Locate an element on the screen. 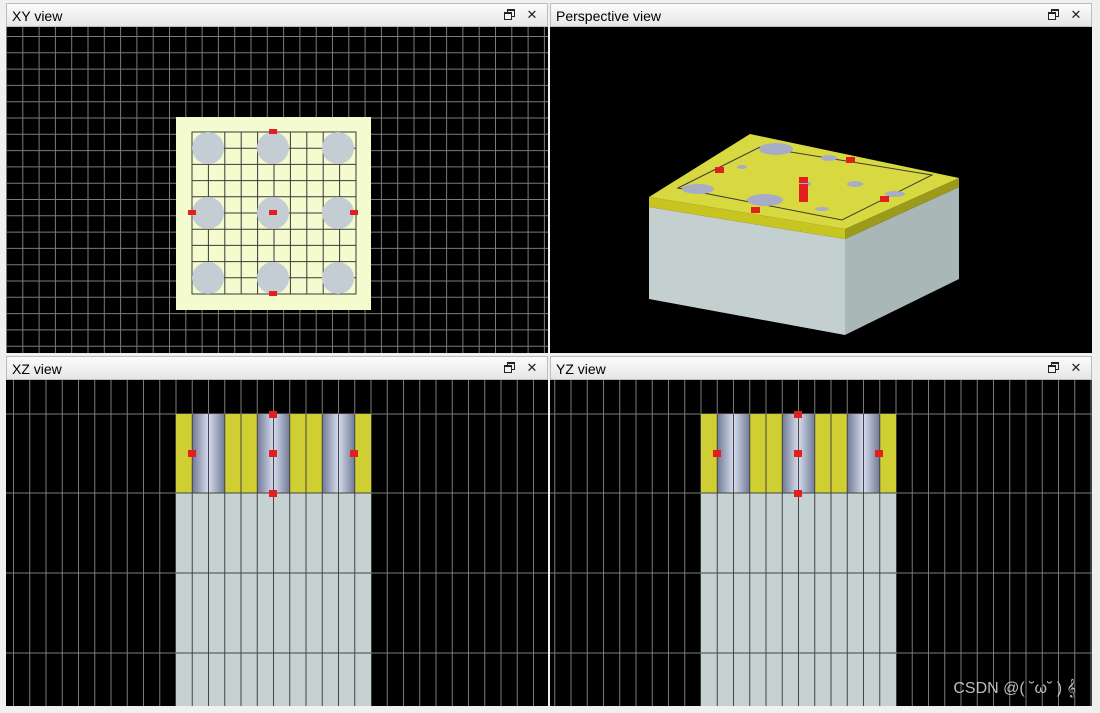 Image resolution: width=1100 pixels, height=713 pixels. yz-view-titlebar: YZ view ✕ is located at coordinates (821, 368).